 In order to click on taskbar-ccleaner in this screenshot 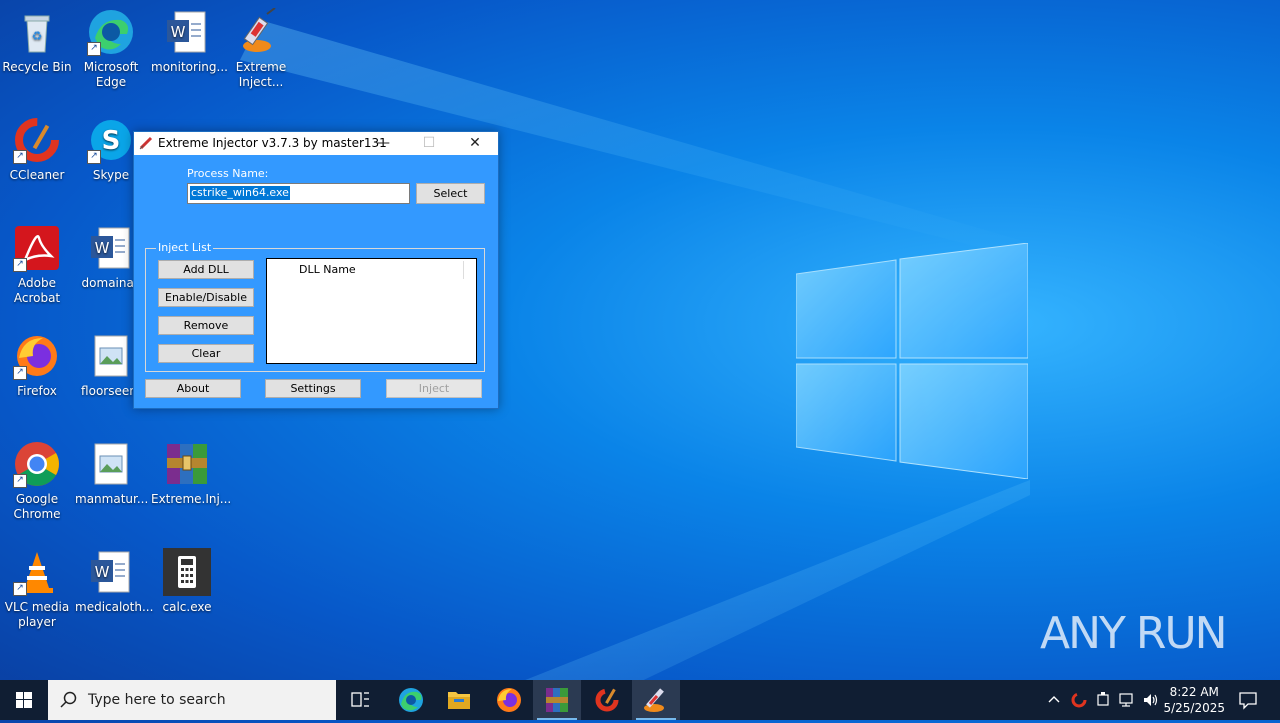, I will do `click(607, 700)`.